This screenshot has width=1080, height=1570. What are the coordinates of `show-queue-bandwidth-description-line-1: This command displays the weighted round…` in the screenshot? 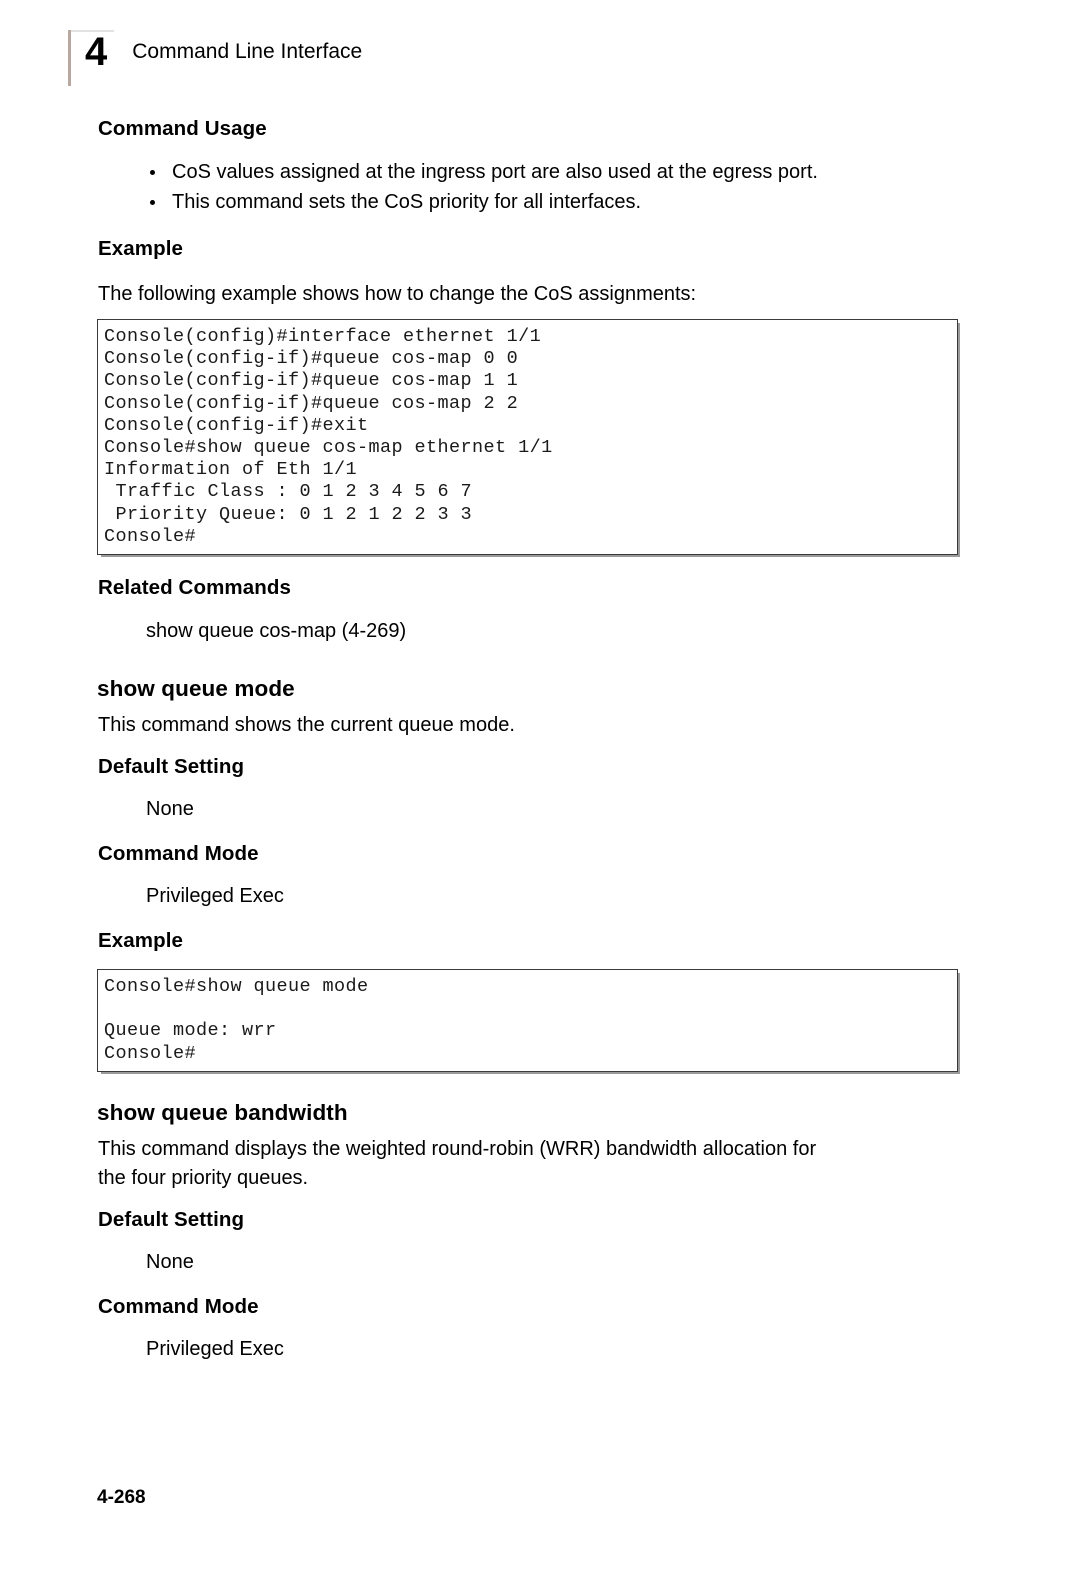 It's located at (457, 1149).